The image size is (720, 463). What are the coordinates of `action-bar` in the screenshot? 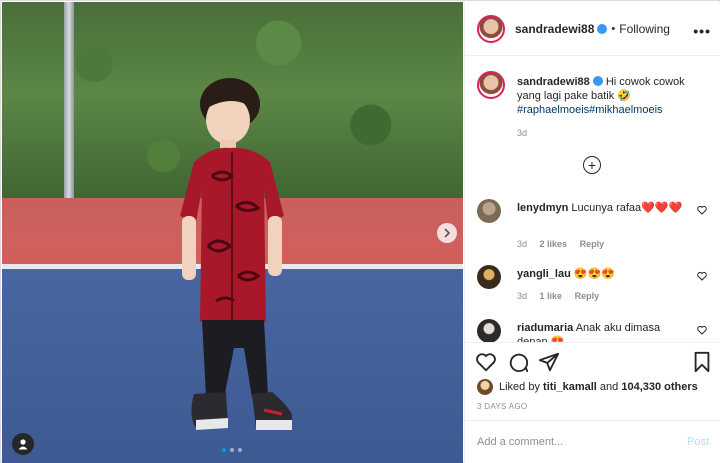 It's located at (592, 362).